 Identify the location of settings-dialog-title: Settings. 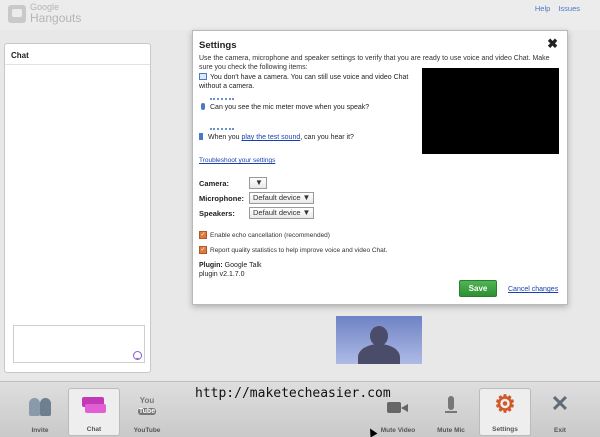
(218, 45).